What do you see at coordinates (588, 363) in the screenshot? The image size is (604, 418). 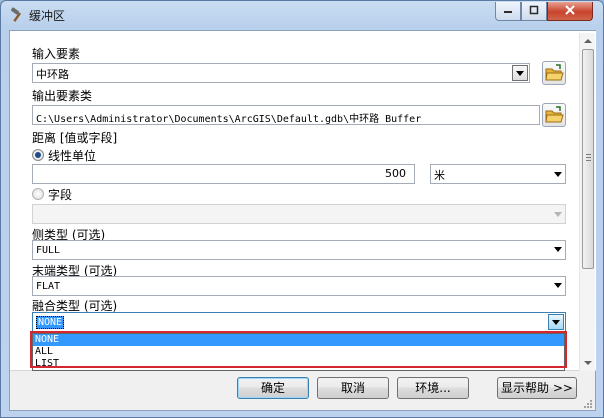 I see `scroll-down-icon` at bounding box center [588, 363].